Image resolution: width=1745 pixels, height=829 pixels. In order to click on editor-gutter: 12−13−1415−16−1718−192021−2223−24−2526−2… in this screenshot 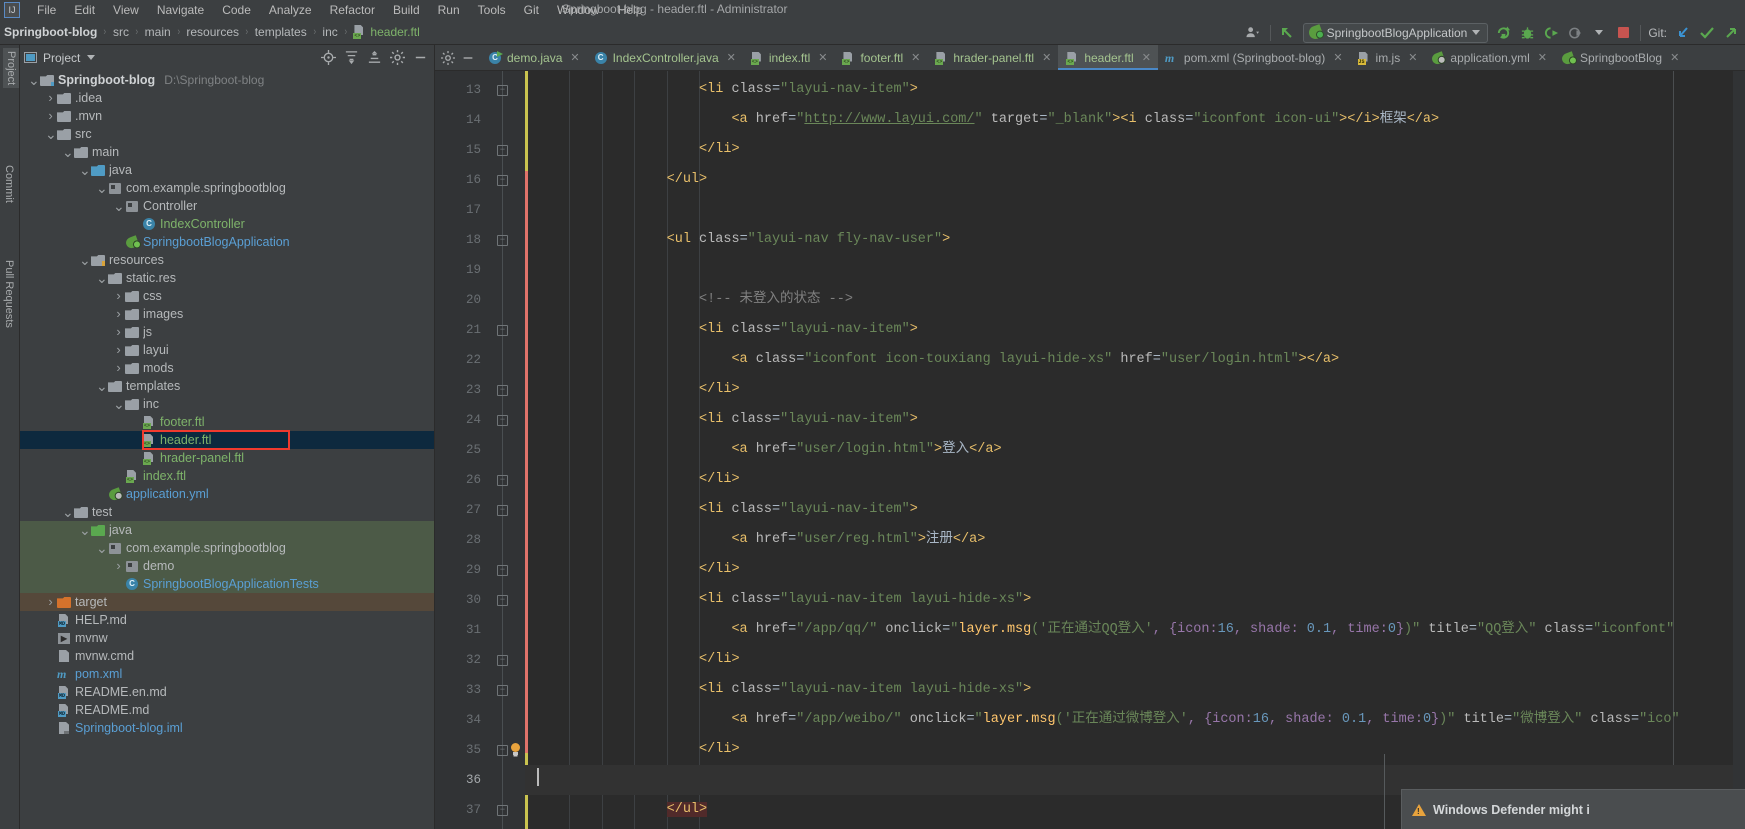, I will do `click(480, 450)`.